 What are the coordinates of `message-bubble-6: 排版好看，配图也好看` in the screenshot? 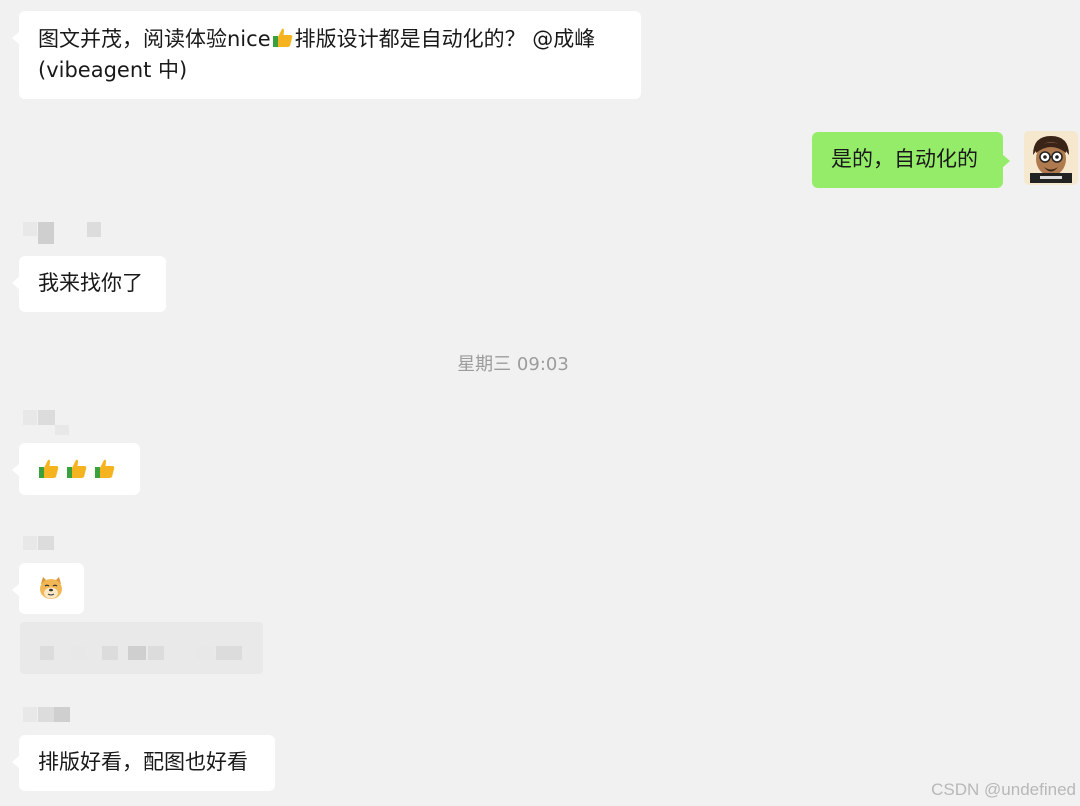 It's located at (143, 763).